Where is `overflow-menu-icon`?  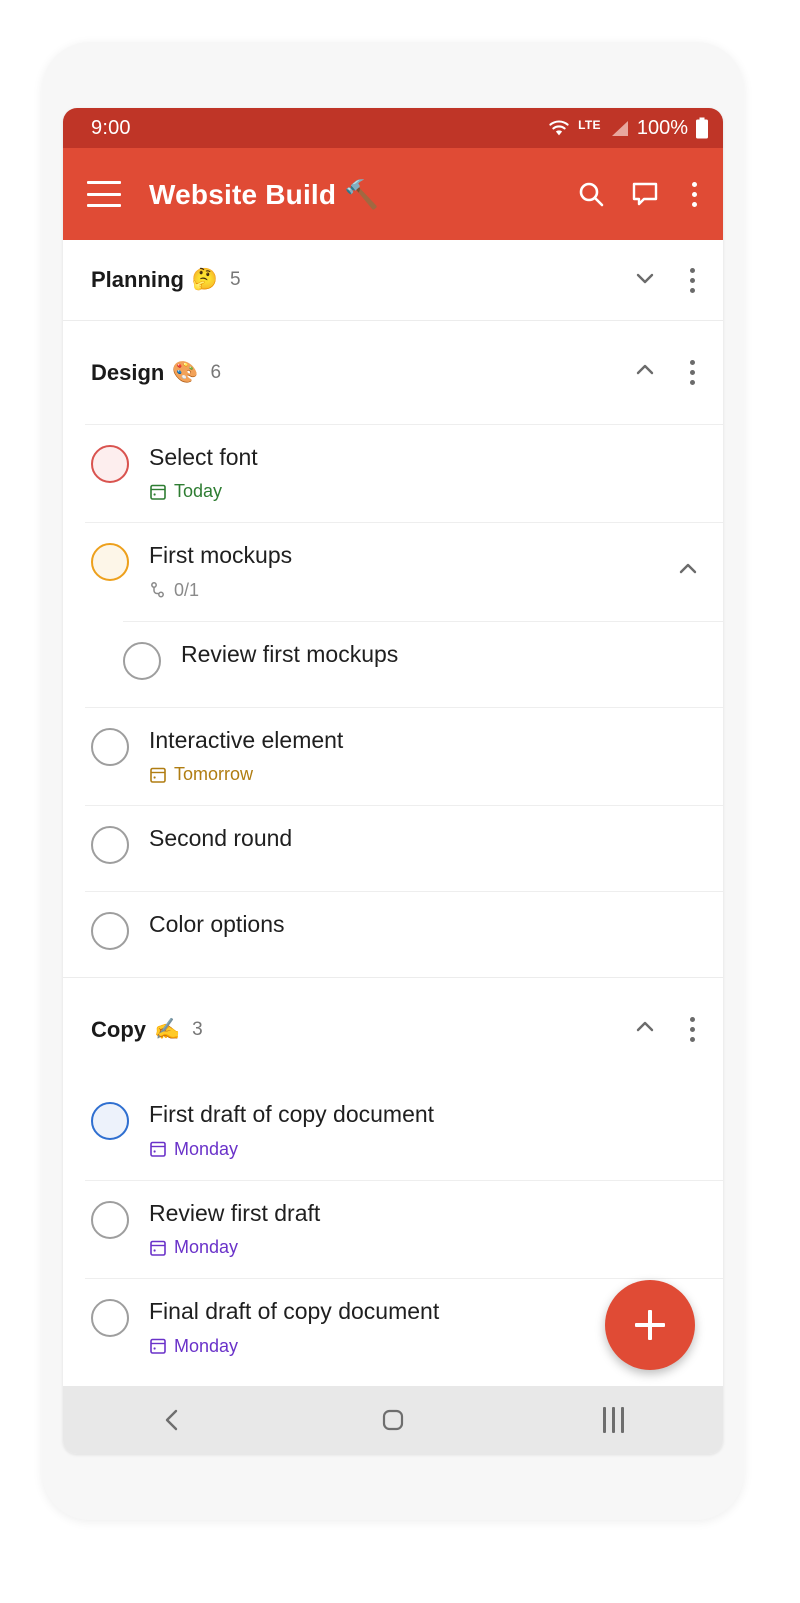 overflow-menu-icon is located at coordinates (694, 194).